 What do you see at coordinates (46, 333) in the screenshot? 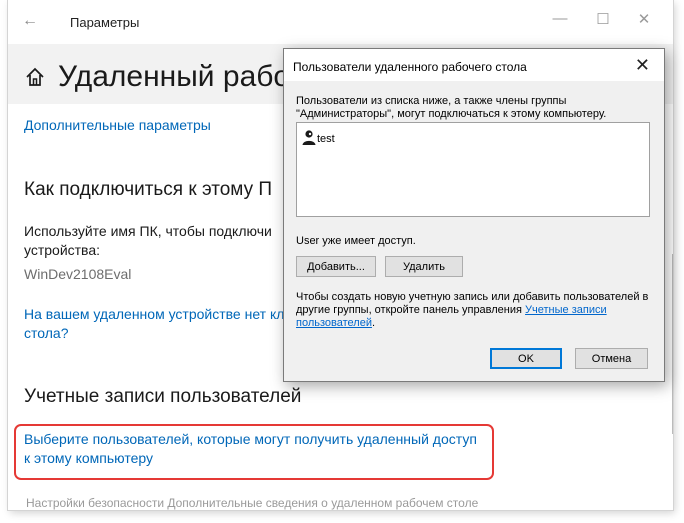
I see `no-client-link-2: стола?` at bounding box center [46, 333].